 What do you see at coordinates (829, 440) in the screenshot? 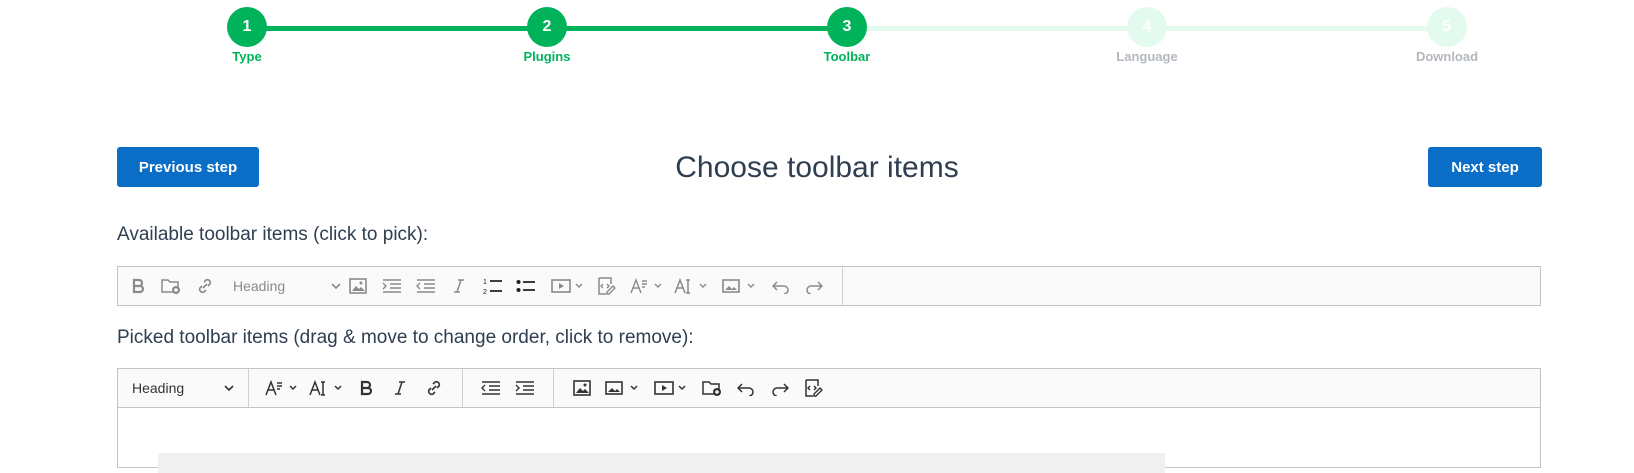
I see `editor-area` at bounding box center [829, 440].